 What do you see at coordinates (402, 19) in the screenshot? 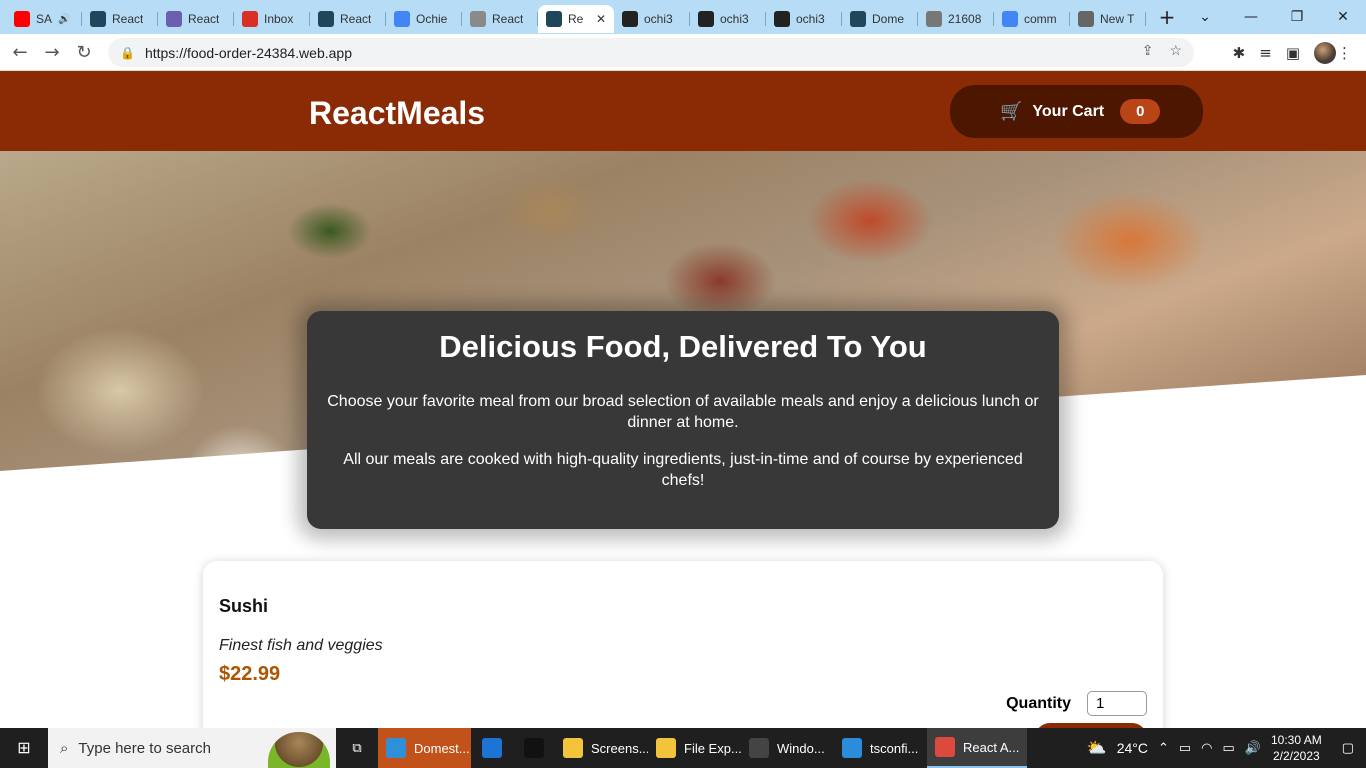
I see `docs-icon` at bounding box center [402, 19].